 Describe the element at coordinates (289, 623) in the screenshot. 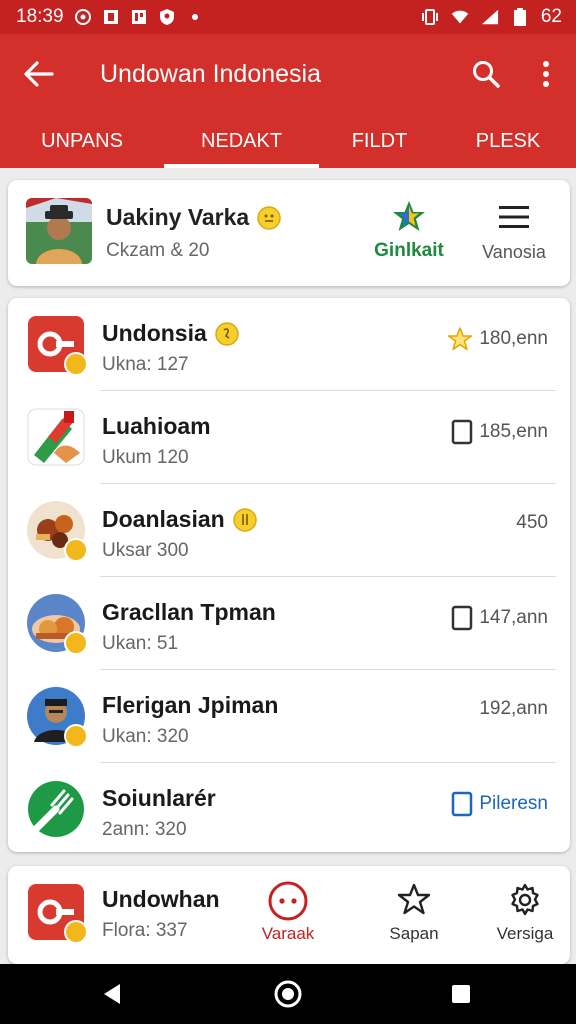

I see `list-item: Gracllan Tpman Ukan: 51 147,ann` at that location.